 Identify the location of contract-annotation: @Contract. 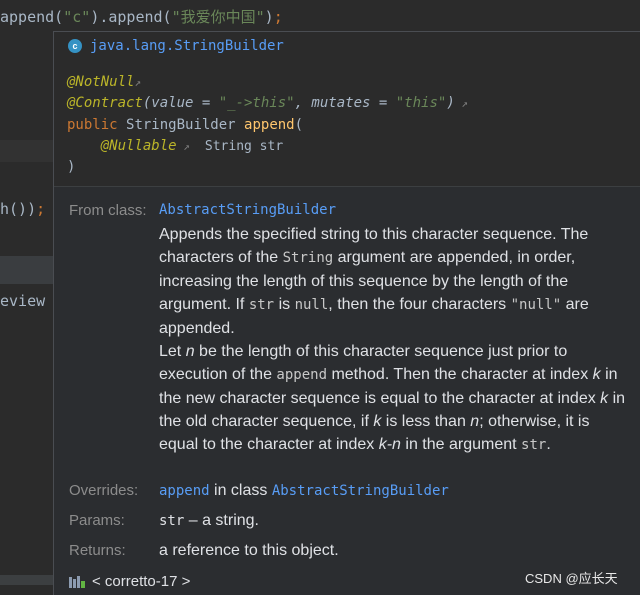
(105, 103).